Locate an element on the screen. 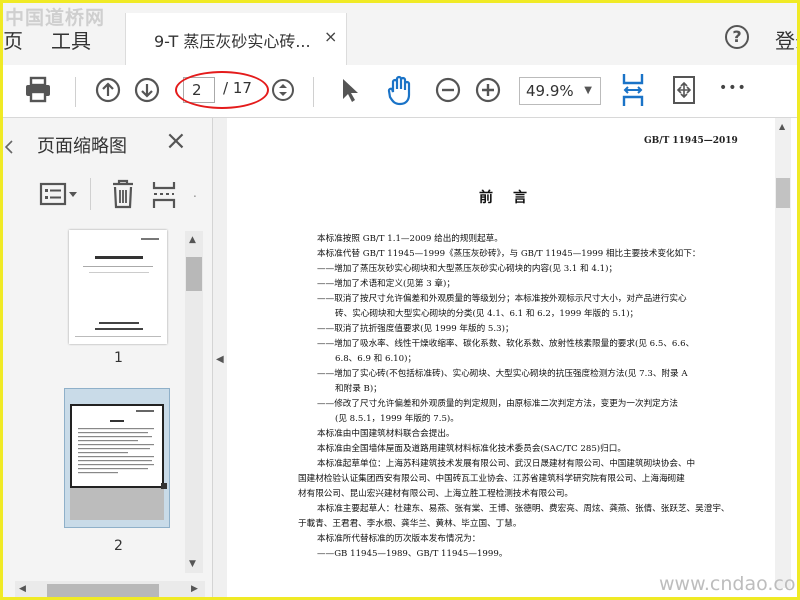 This screenshot has width=800, height=600. prev-page-icon is located at coordinates (108, 90).